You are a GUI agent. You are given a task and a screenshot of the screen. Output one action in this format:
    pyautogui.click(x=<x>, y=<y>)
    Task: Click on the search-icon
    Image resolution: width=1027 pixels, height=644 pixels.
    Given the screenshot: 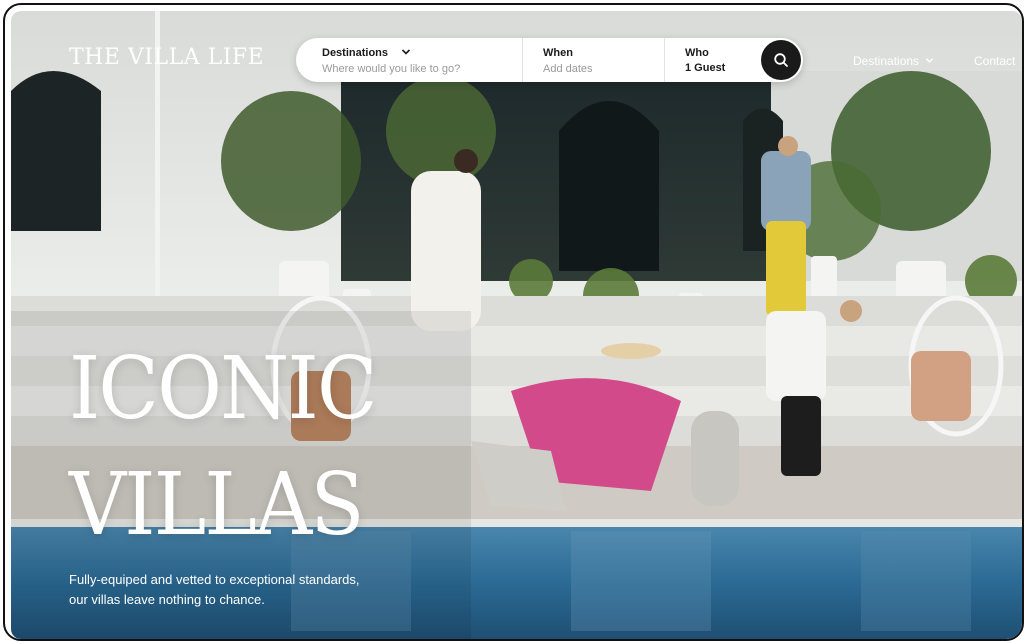 What is the action you would take?
    pyautogui.click(x=781, y=60)
    